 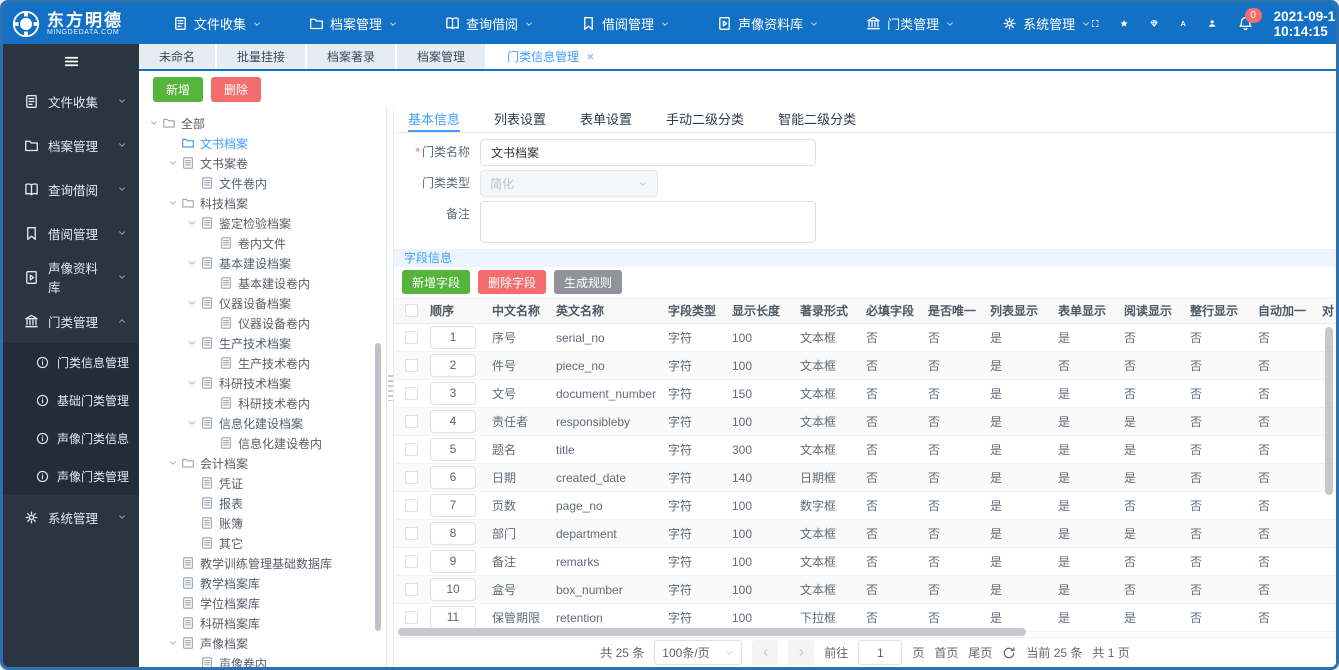 I want to click on tree-node: 卷内文件, so click(x=262, y=243).